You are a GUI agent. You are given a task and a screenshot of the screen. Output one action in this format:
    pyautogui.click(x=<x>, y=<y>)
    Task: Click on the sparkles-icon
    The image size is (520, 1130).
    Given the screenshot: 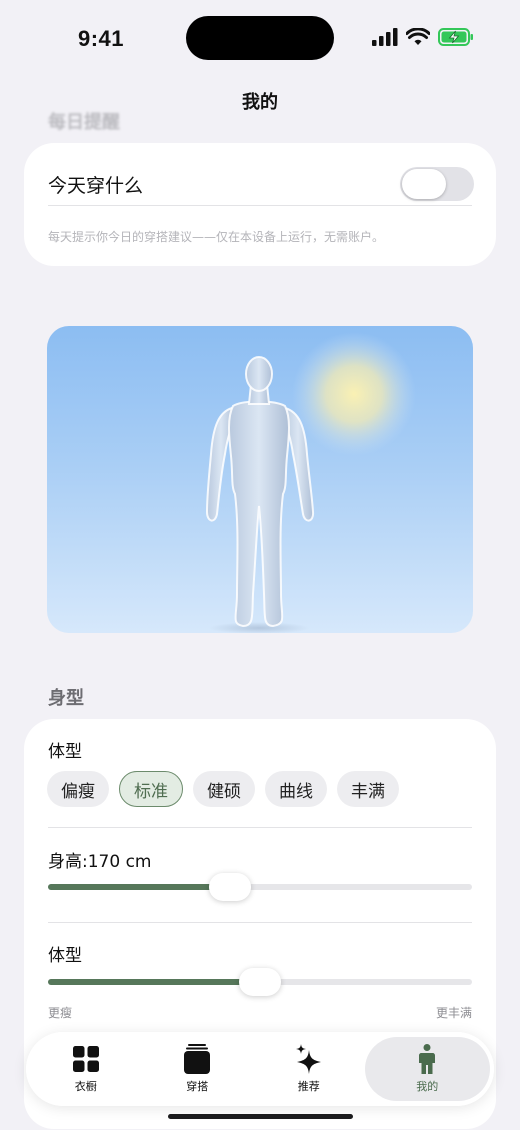 What is the action you would take?
    pyautogui.click(x=309, y=1059)
    